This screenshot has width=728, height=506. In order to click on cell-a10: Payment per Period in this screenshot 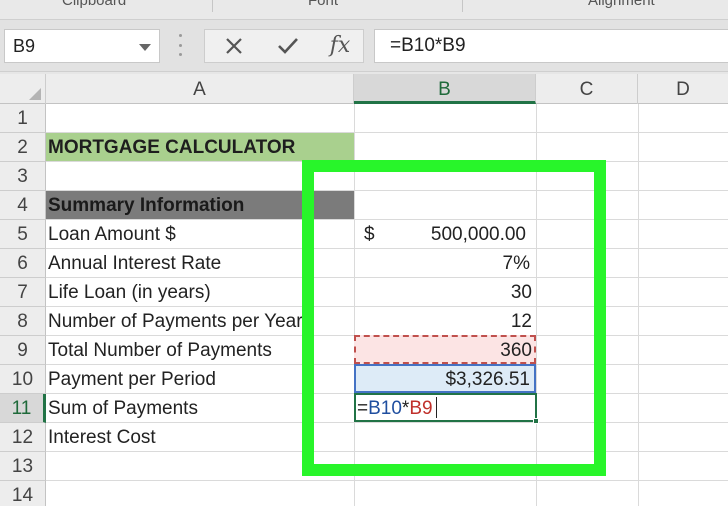, I will do `click(132, 379)`.